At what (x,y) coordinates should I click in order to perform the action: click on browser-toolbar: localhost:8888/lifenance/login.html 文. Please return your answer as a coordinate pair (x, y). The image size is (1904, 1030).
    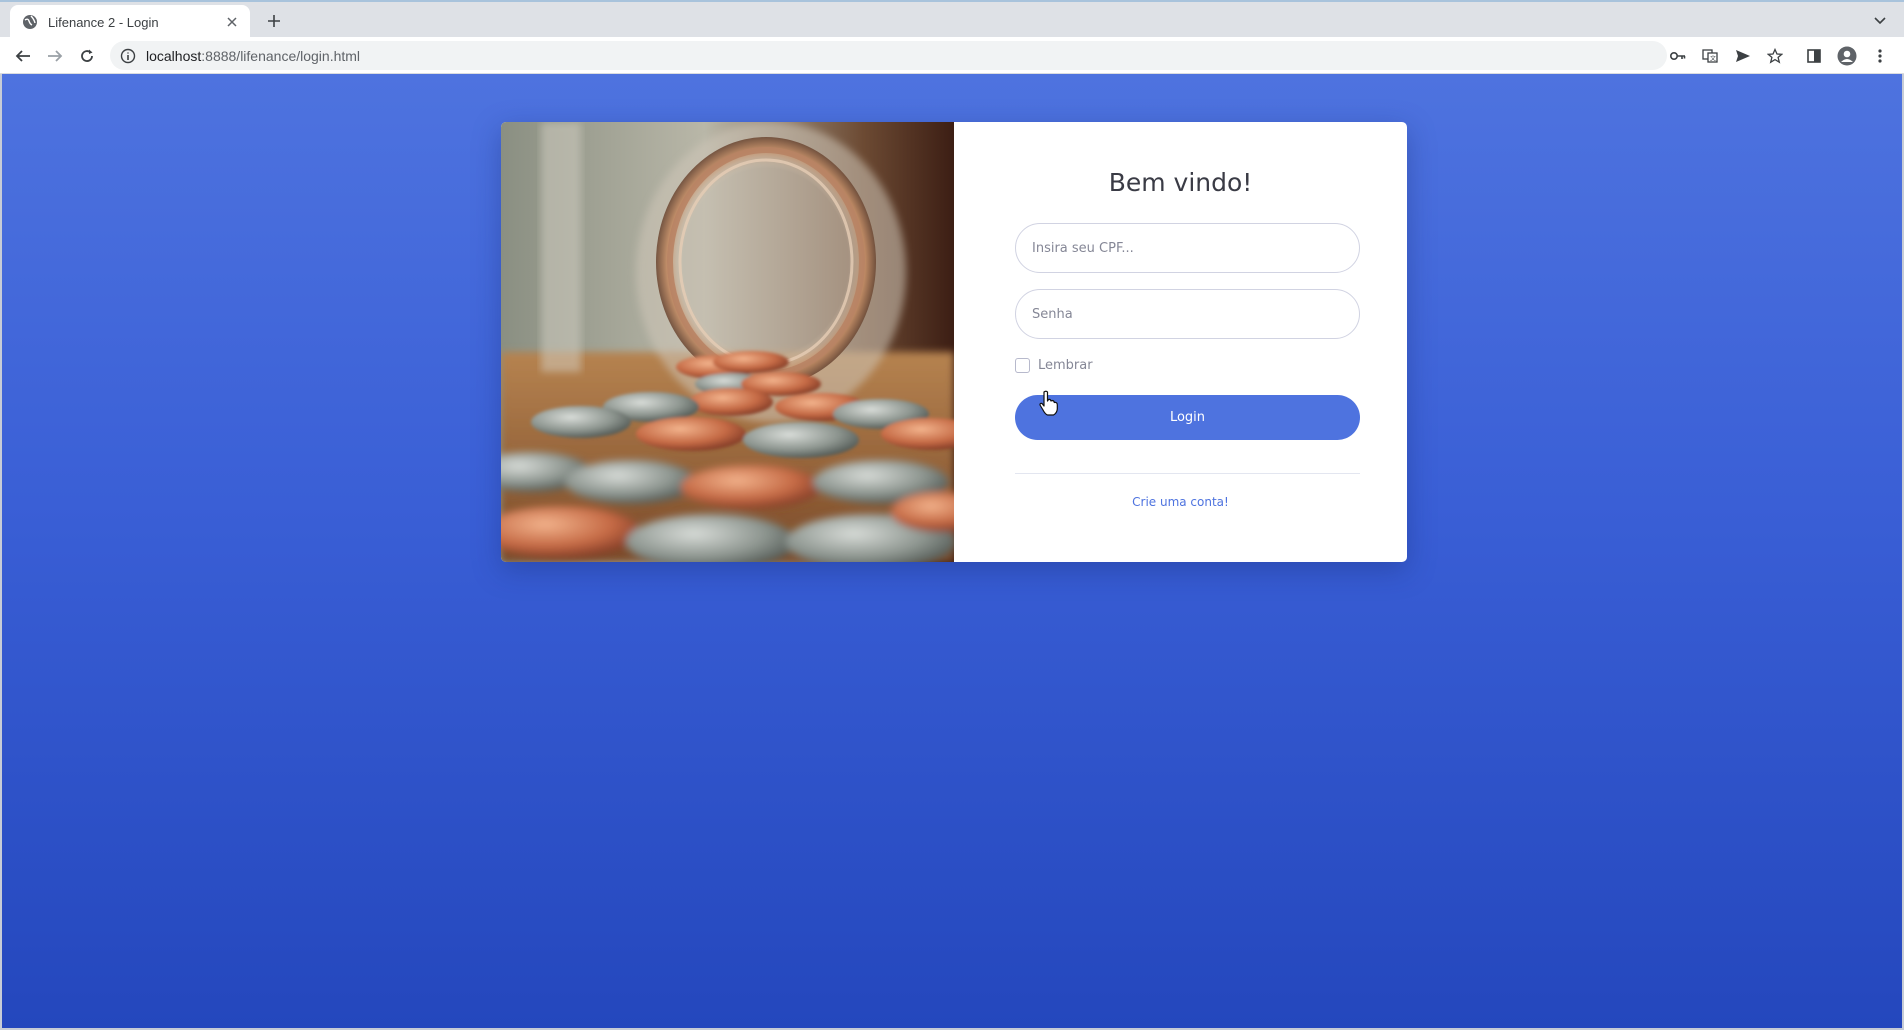
    Looking at the image, I should click on (952, 55).